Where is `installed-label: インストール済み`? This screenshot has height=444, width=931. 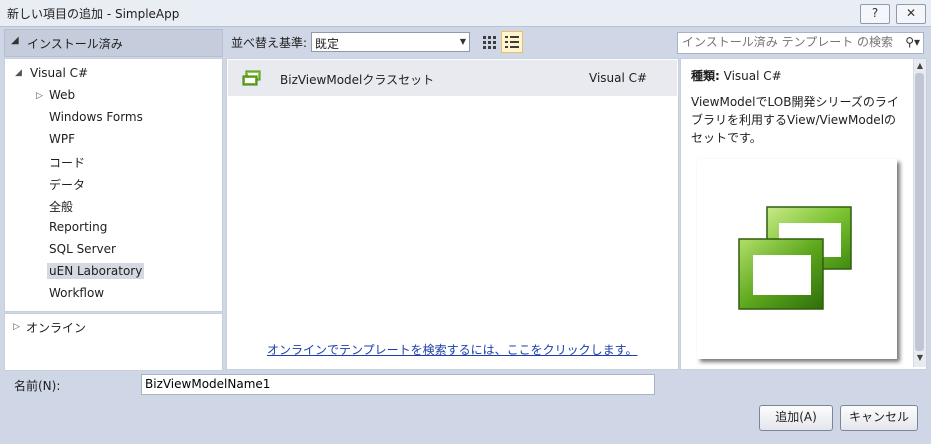 installed-label: インストール済み is located at coordinates (75, 44).